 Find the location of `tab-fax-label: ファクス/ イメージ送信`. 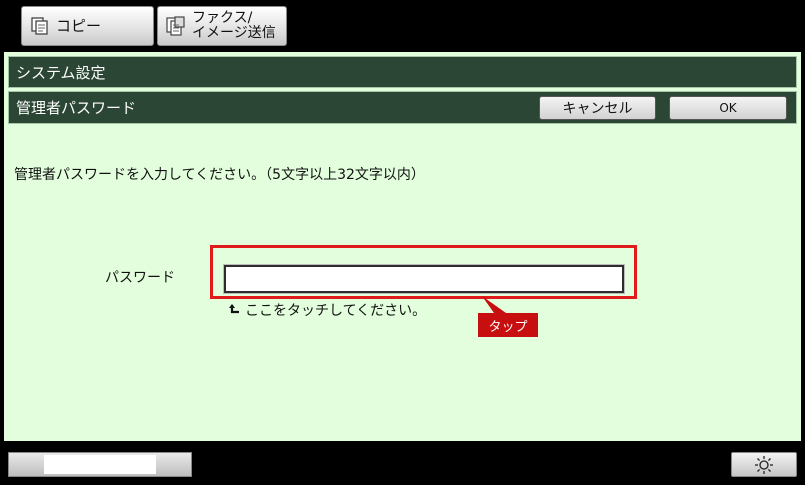

tab-fax-label: ファクス/ イメージ送信 is located at coordinates (234, 25).